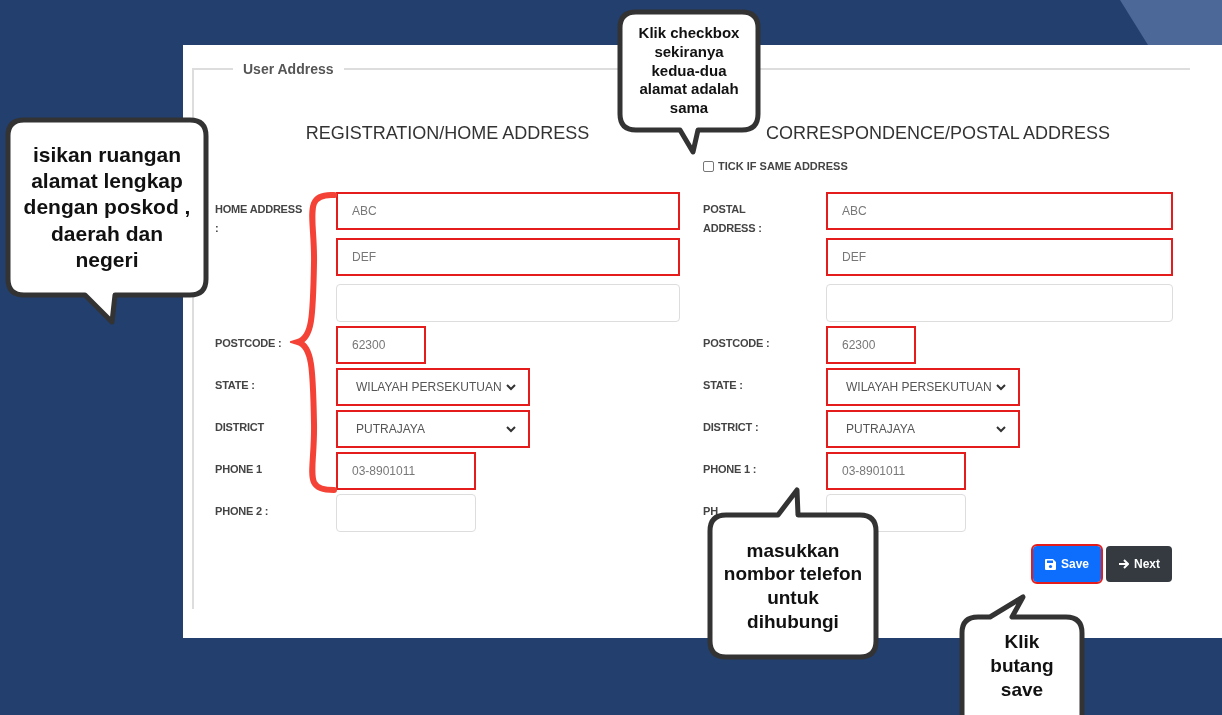  What do you see at coordinates (731, 427) in the screenshot?
I see `field-label: DISTRICT :` at bounding box center [731, 427].